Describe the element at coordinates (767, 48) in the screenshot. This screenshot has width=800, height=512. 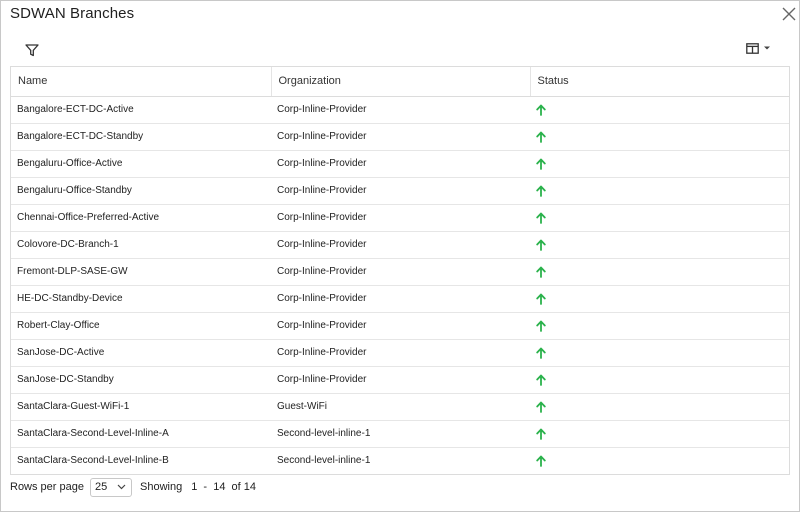
I see `caret-down-icon` at that location.